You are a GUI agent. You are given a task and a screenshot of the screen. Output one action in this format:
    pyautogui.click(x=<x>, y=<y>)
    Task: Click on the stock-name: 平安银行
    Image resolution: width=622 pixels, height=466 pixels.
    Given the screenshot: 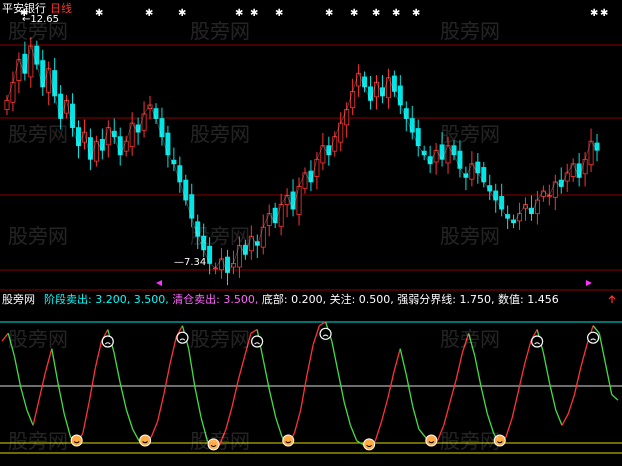 What is the action you would take?
    pyautogui.click(x=24, y=8)
    